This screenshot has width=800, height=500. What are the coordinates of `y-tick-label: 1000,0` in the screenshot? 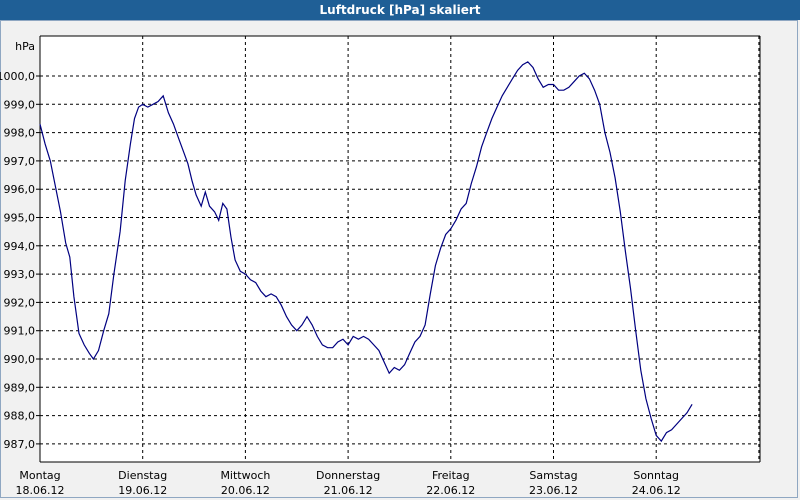 It's located at (17, 76).